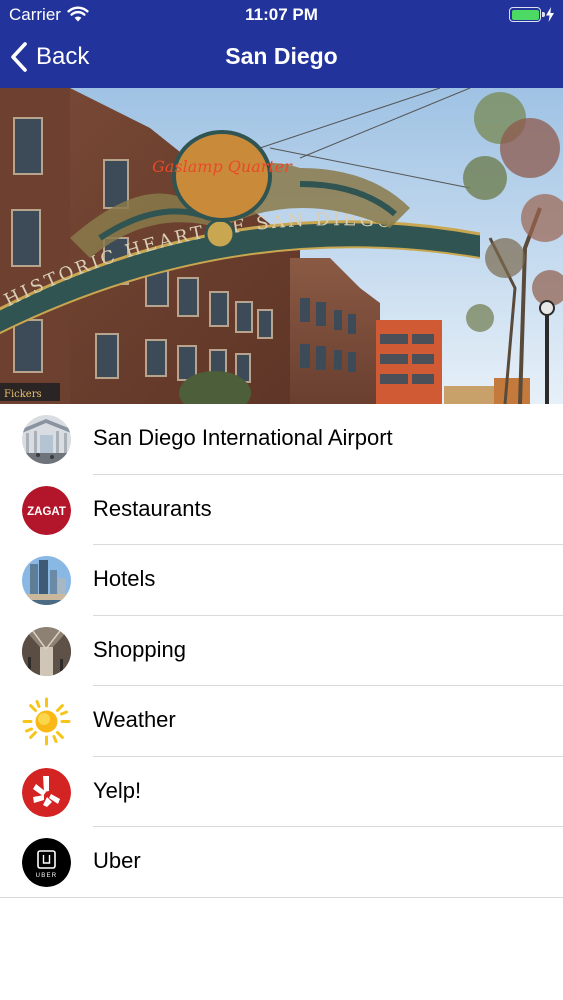  I want to click on zagat-logo-icon: ZAGAT, so click(46, 510).